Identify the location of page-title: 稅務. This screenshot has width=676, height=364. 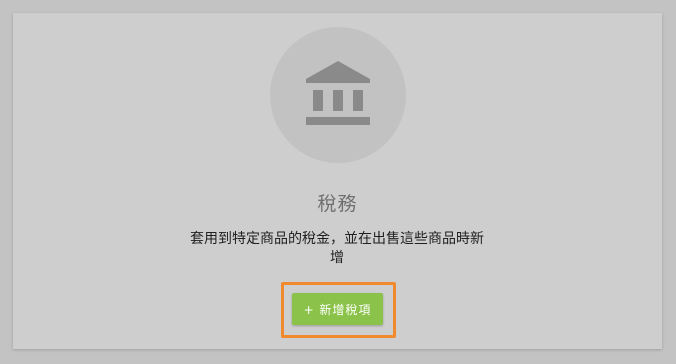
(337, 204).